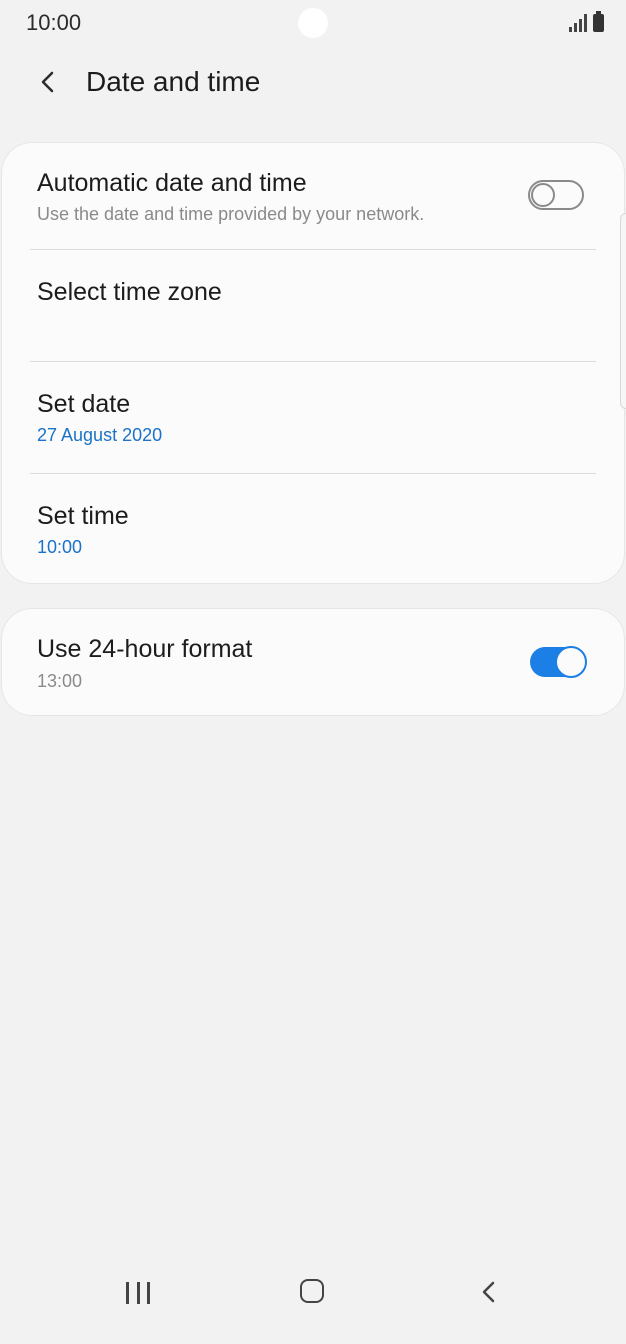  I want to click on setting-select-time-zone: Select time zone, so click(313, 305).